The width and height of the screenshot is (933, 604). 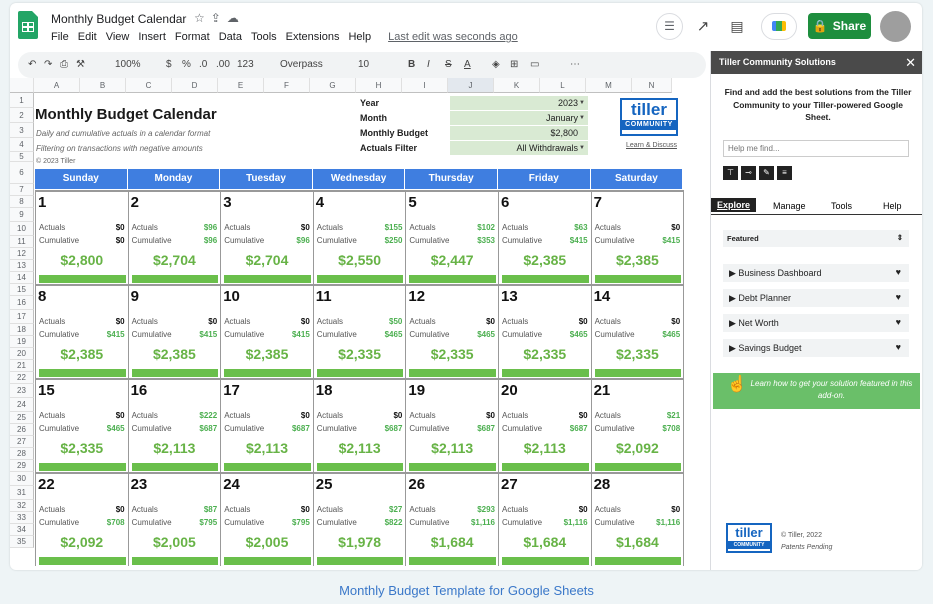 What do you see at coordinates (118, 37) in the screenshot?
I see `menu-view: View` at bounding box center [118, 37].